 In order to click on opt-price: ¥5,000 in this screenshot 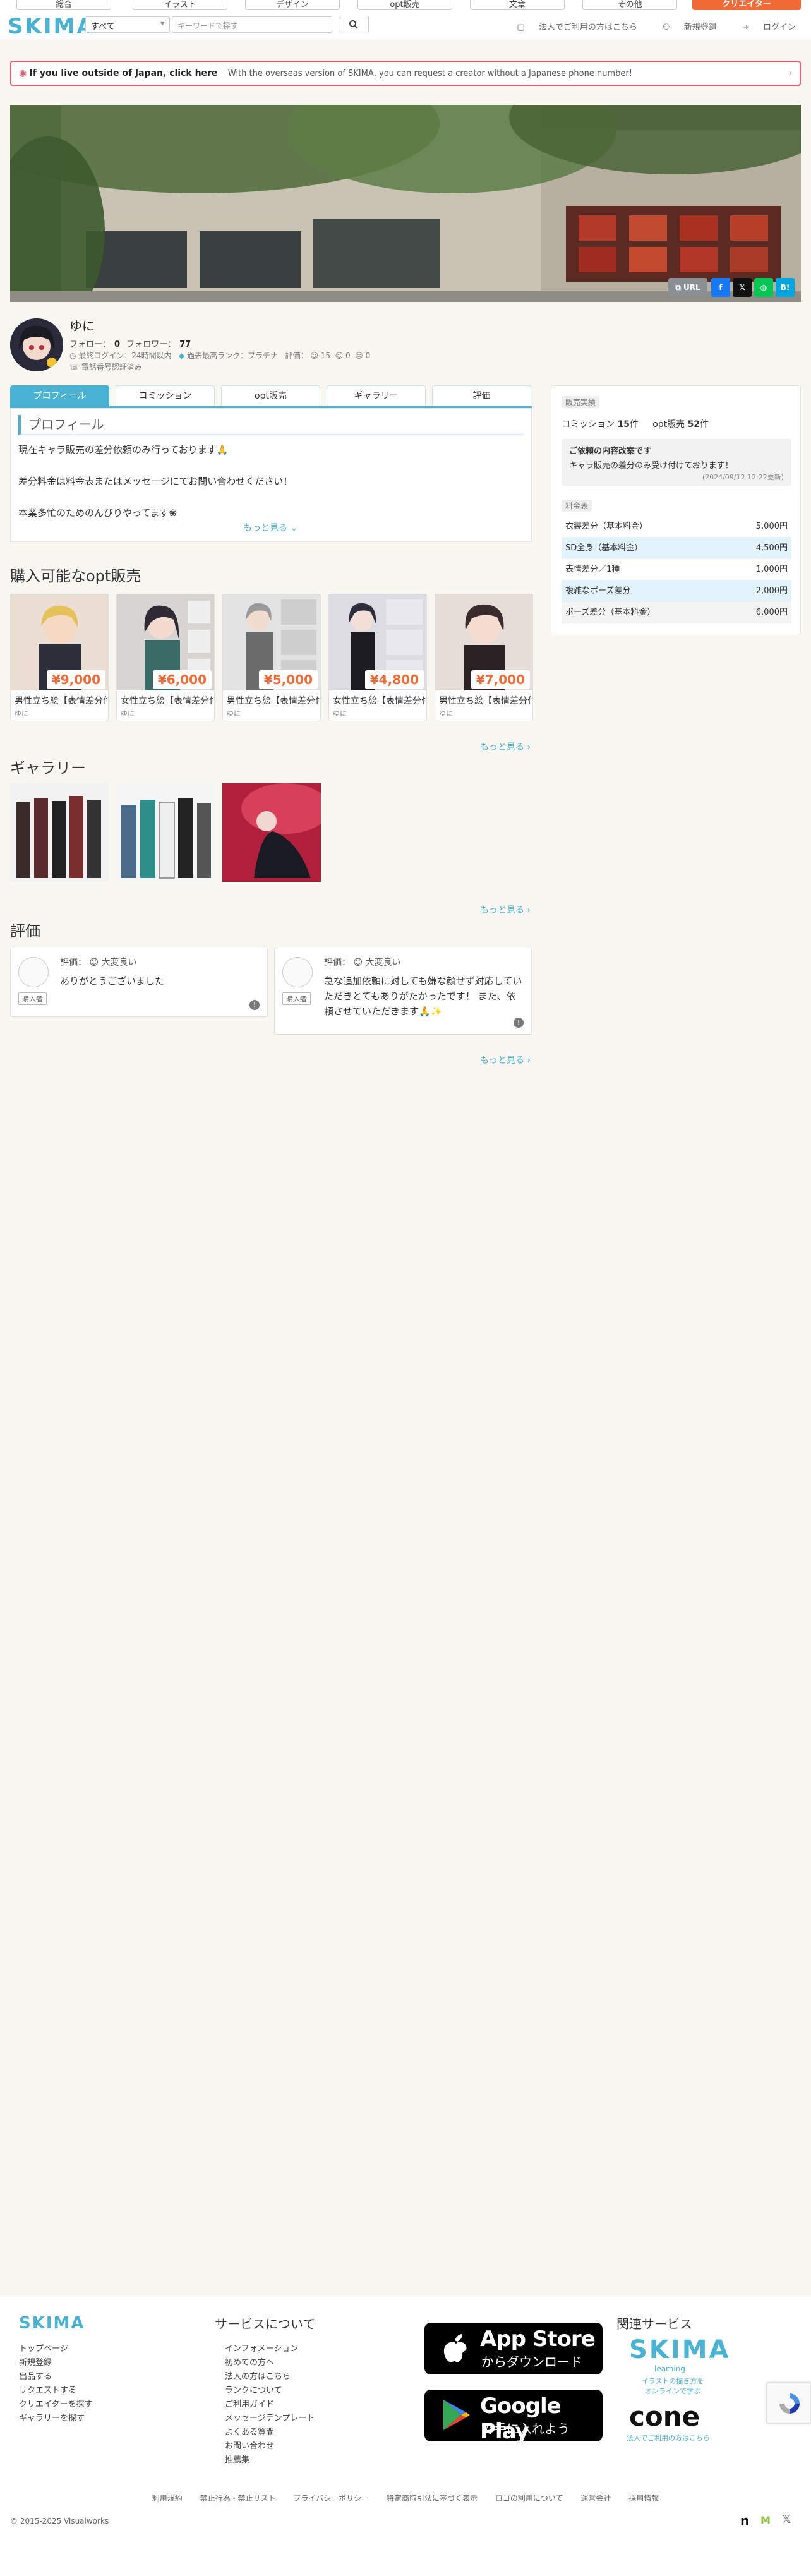, I will do `click(288, 679)`.